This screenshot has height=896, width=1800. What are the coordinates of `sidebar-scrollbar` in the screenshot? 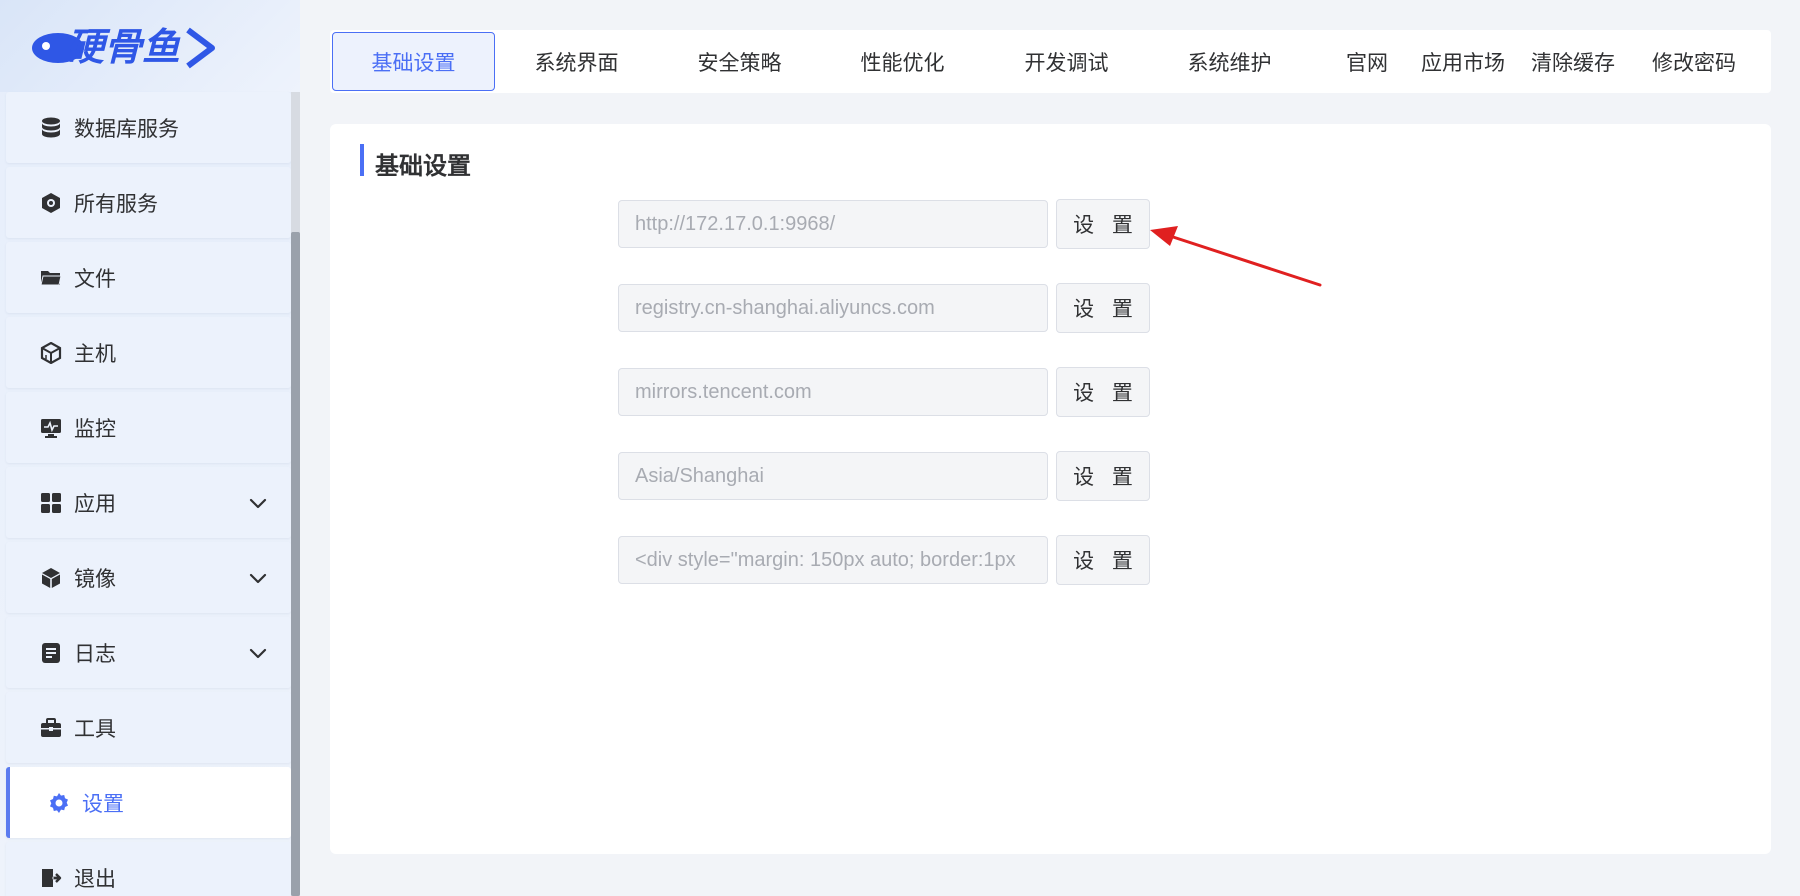 It's located at (295, 494).